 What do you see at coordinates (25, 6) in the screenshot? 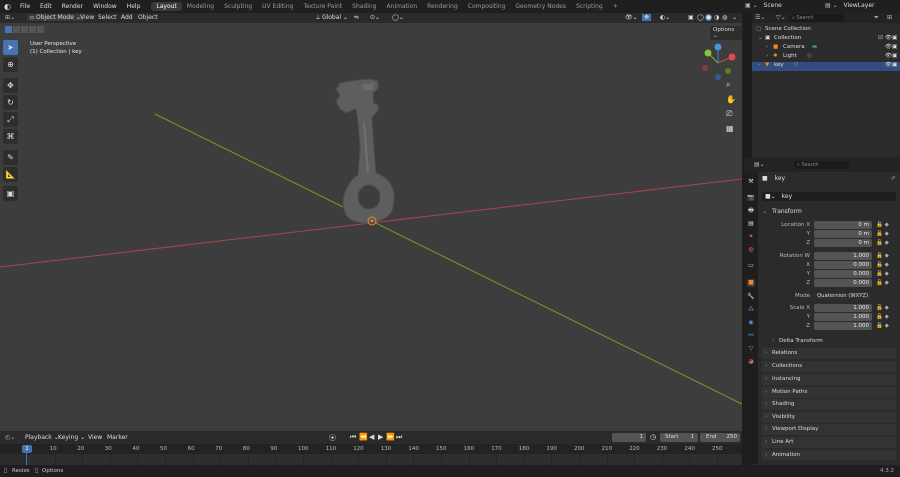
I see `menu-file: File` at bounding box center [25, 6].